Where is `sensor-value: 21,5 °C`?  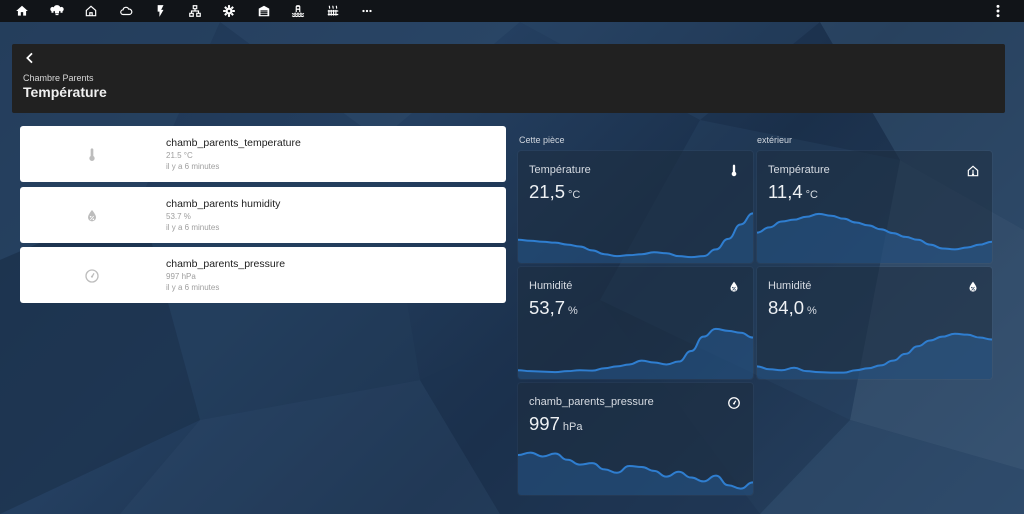
sensor-value: 21,5 °C is located at coordinates (555, 191).